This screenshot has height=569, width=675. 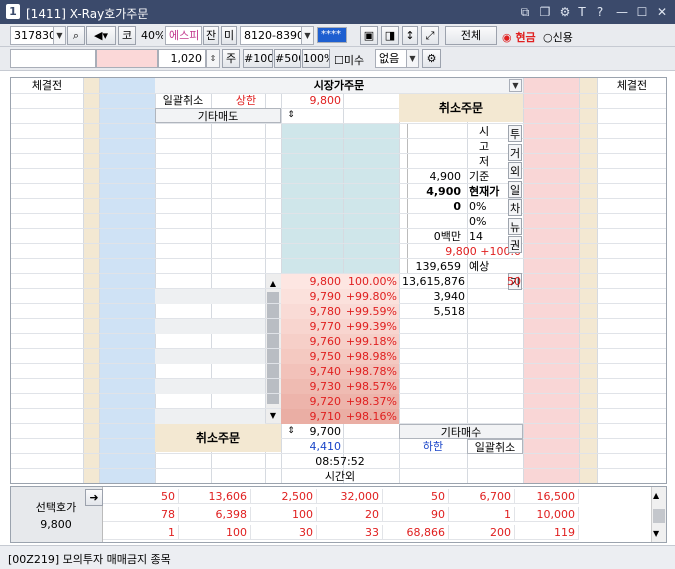 What do you see at coordinates (312, 386) in the screenshot?
I see `ask-price: 9,730` at bounding box center [312, 386].